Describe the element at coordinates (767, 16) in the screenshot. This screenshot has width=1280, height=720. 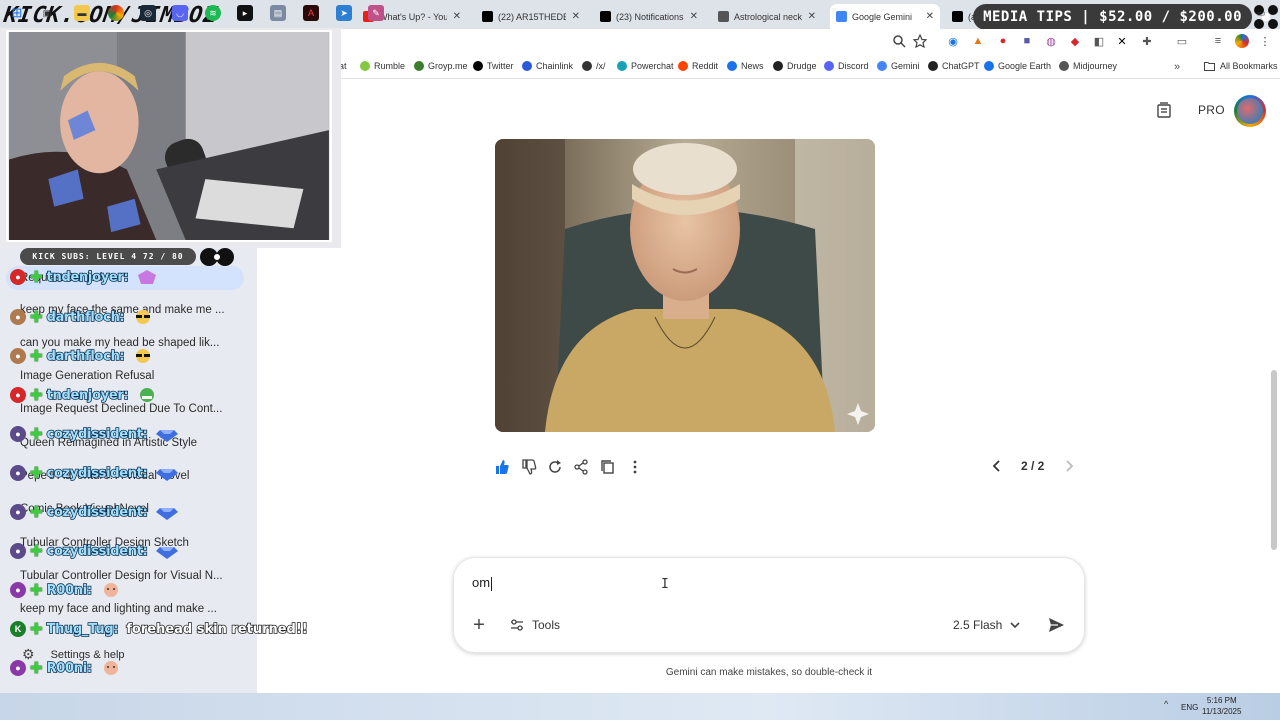
I see `browser-tab: Astrological neck p ✕` at that location.